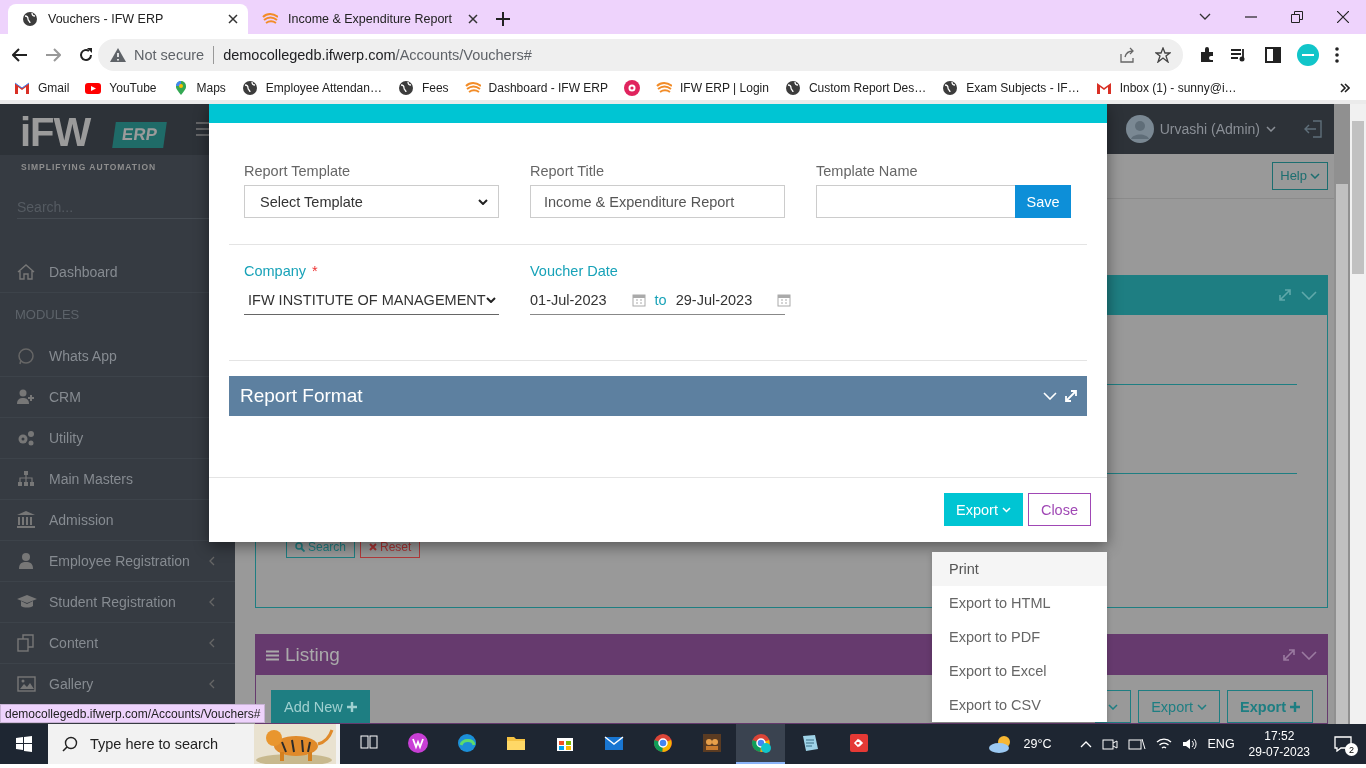 This screenshot has height=768, width=1366. I want to click on bookmark: Gmail, so click(42, 88).